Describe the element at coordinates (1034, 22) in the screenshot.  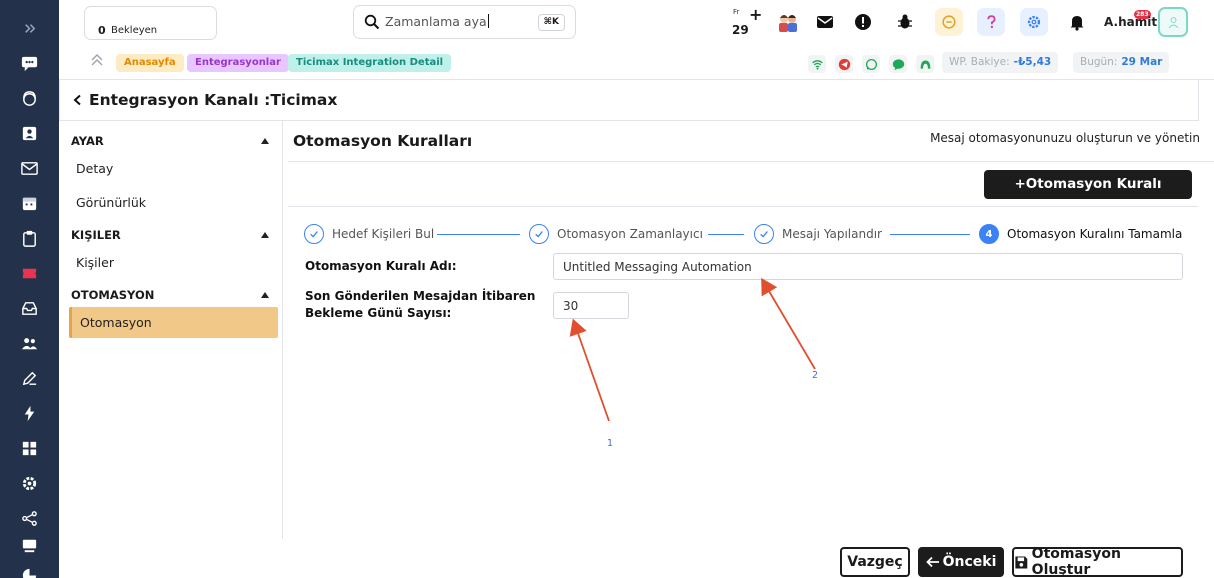
I see `settings-gear-icon` at that location.